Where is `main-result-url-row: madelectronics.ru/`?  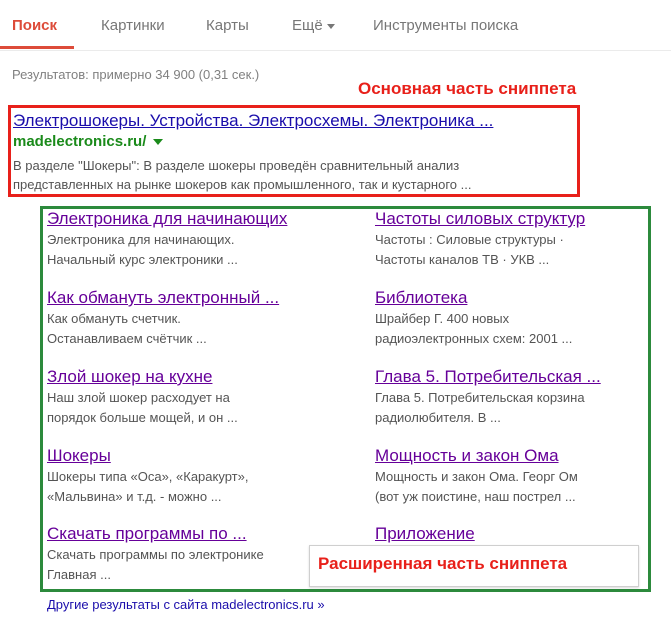
main-result-url-row: madelectronics.ru/ is located at coordinates (88, 141).